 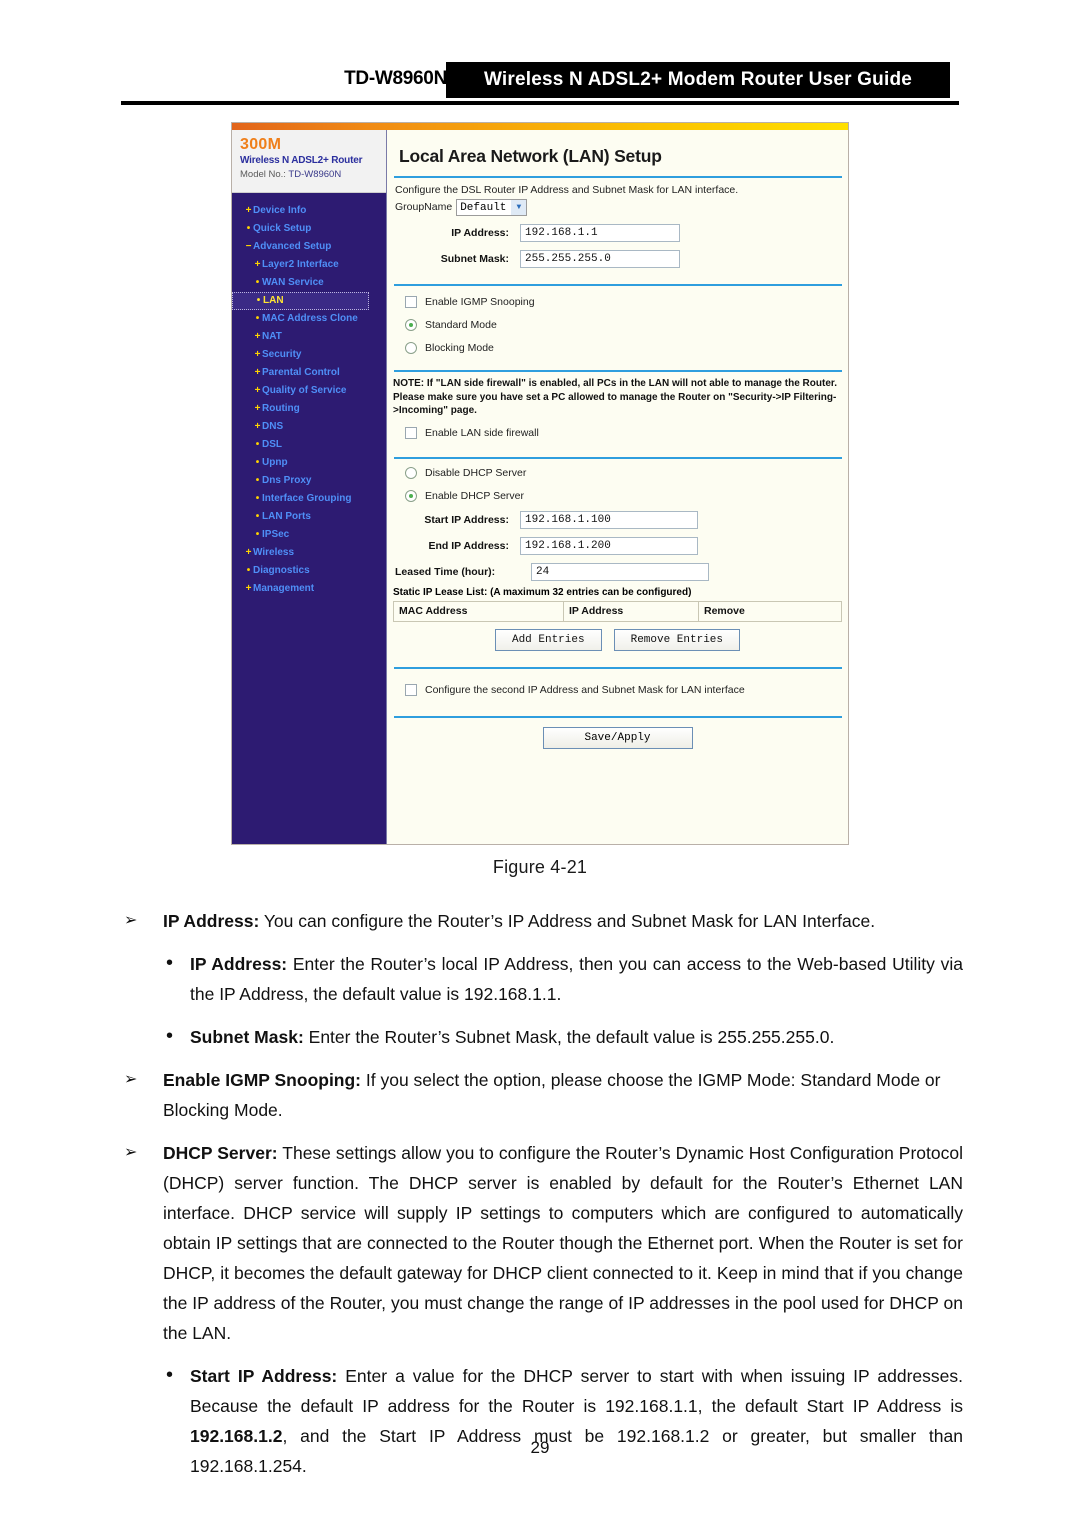 What do you see at coordinates (309, 589) in the screenshot?
I see `sidebar-item-management: + Management` at bounding box center [309, 589].